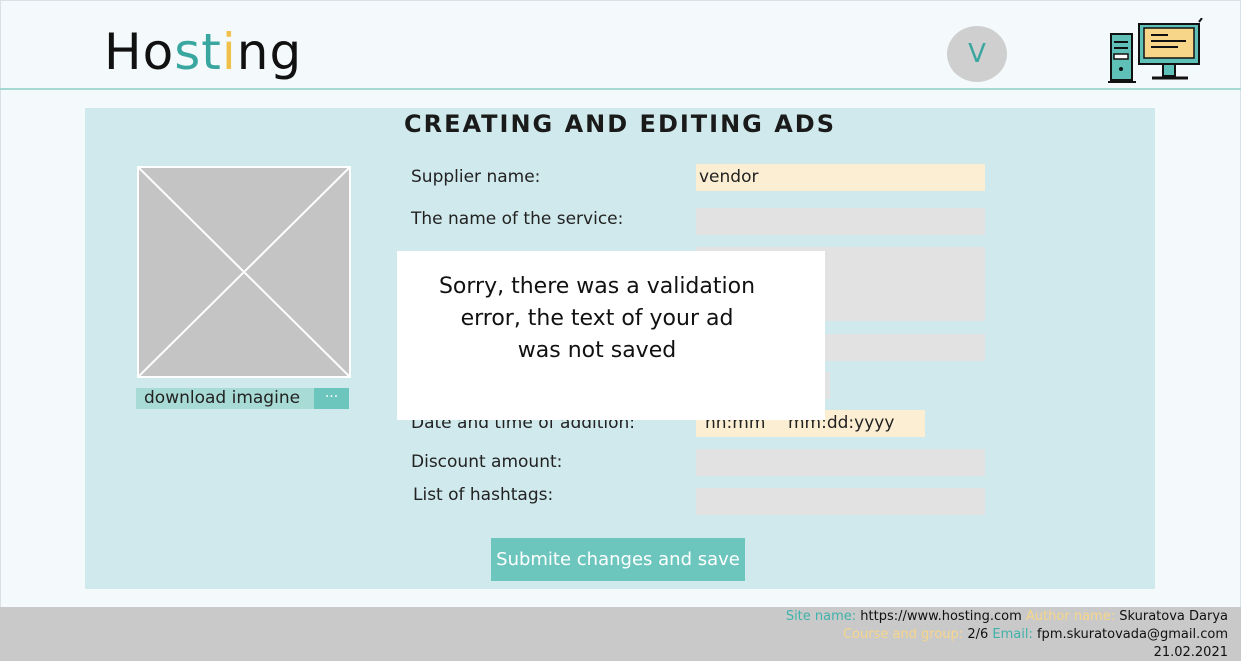 The width and height of the screenshot is (1241, 661). Describe the element at coordinates (620, 124) in the screenshot. I see `page-title: Creating and editing ads` at that location.